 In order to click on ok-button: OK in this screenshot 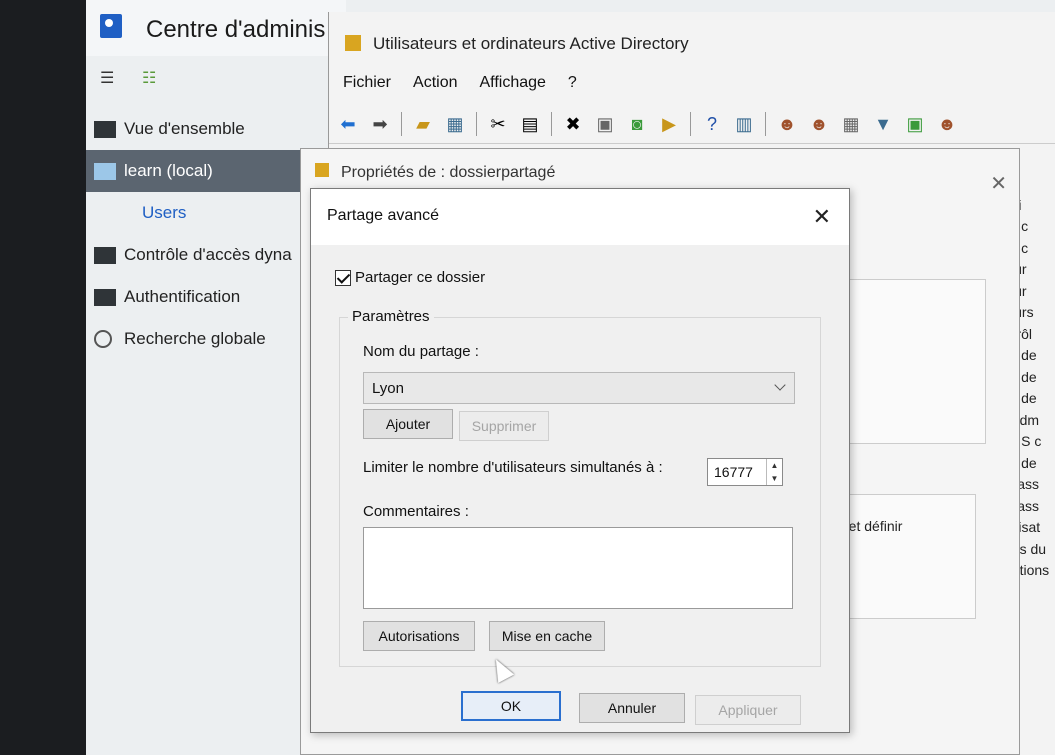, I will do `click(511, 706)`.